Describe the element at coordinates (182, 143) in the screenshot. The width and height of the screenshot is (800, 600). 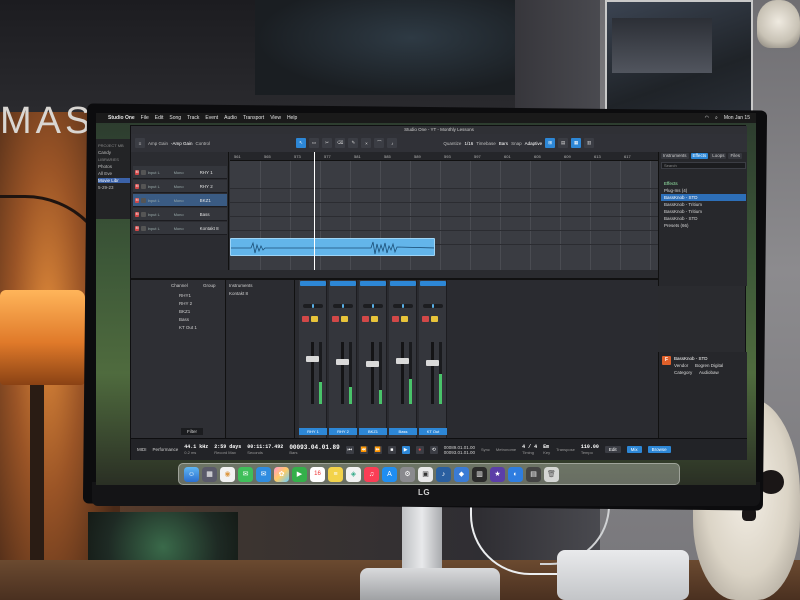
I see `toolbar-track-value: -Amp Gain` at that location.